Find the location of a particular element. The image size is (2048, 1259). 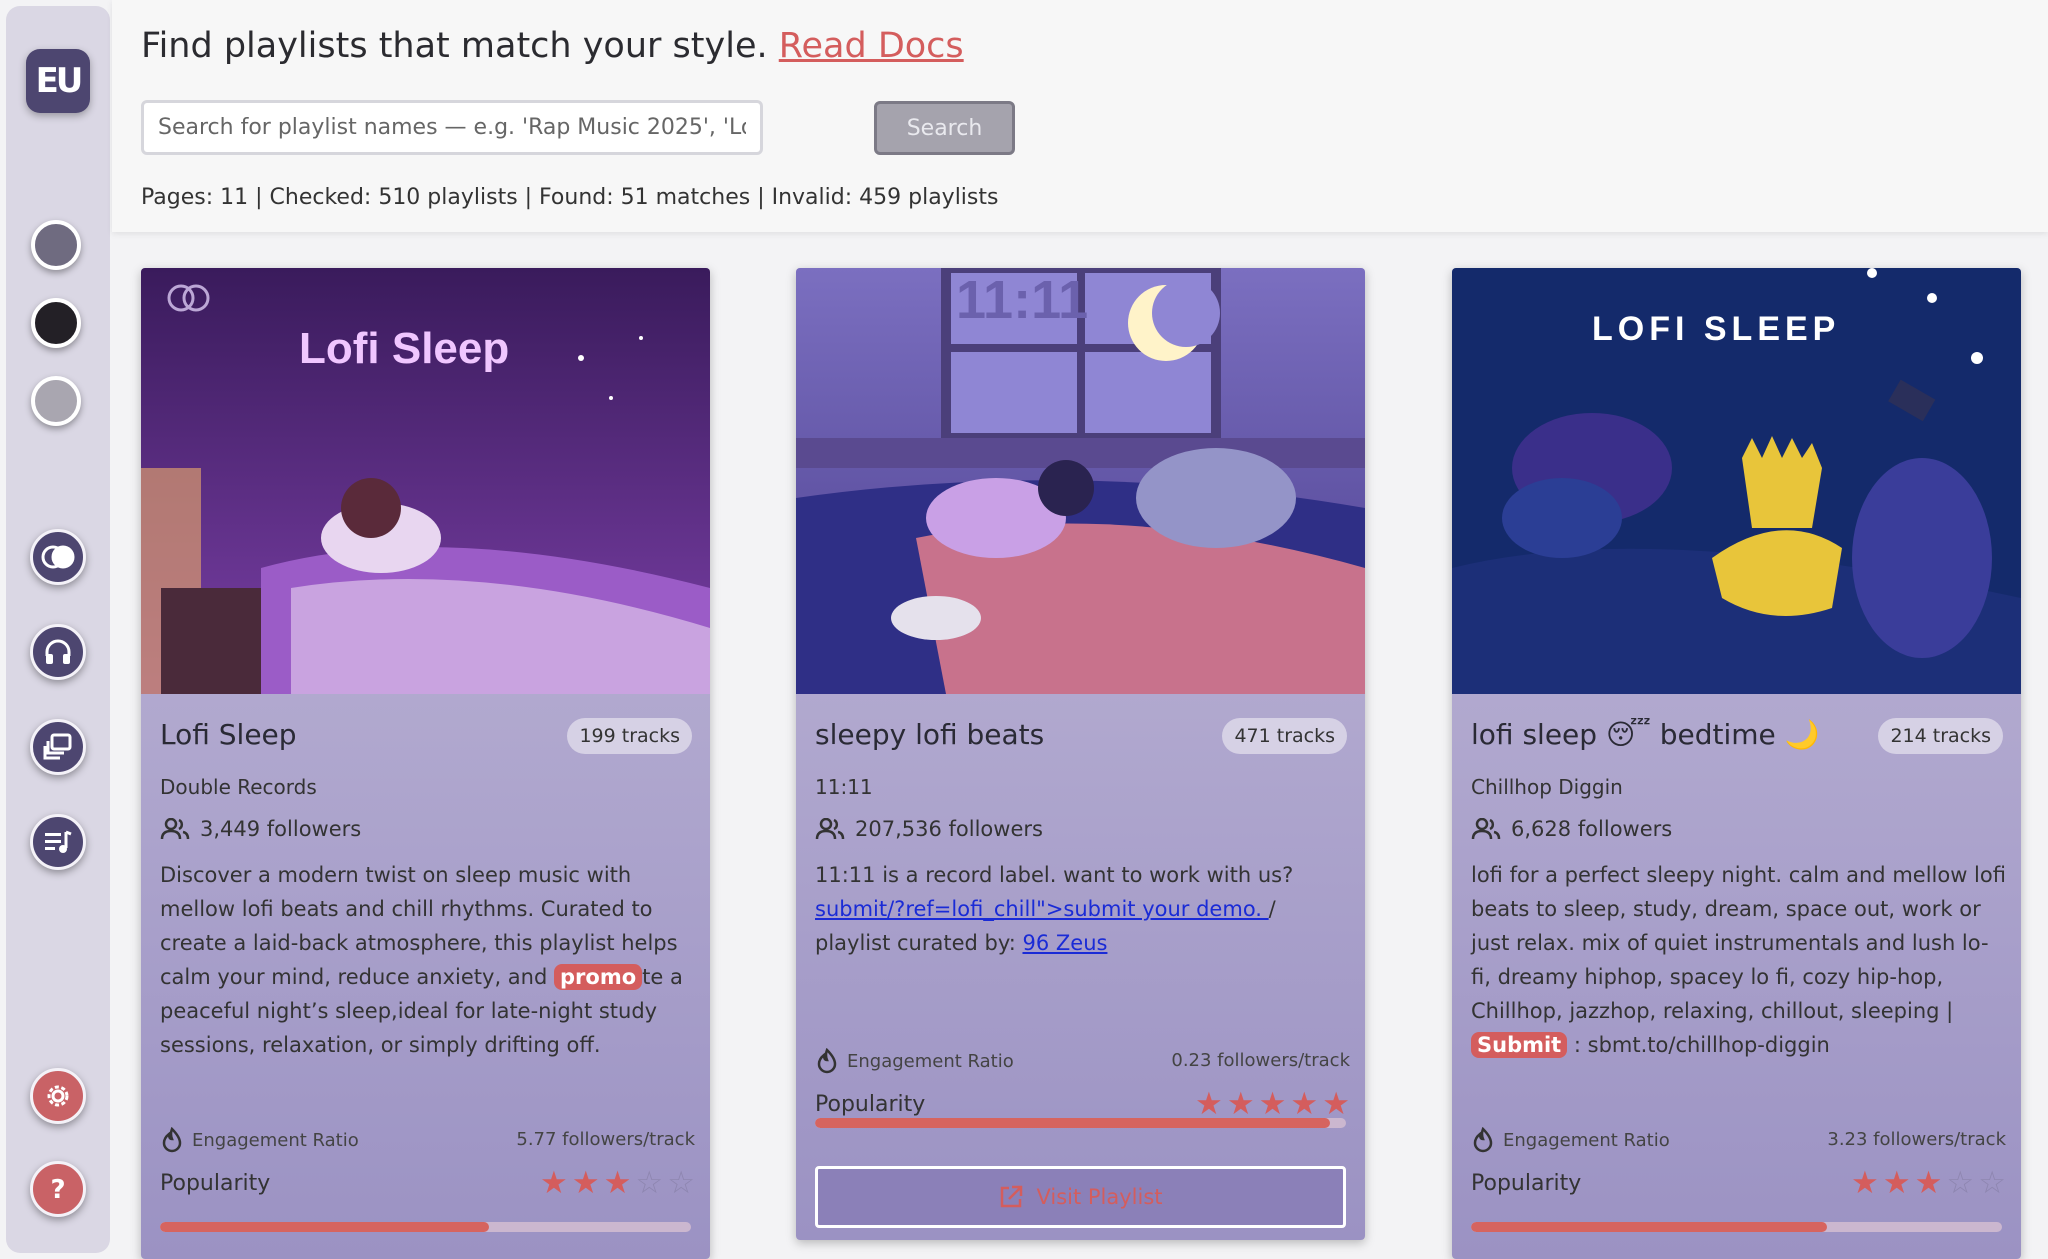

headphones-icon is located at coordinates (58, 651).